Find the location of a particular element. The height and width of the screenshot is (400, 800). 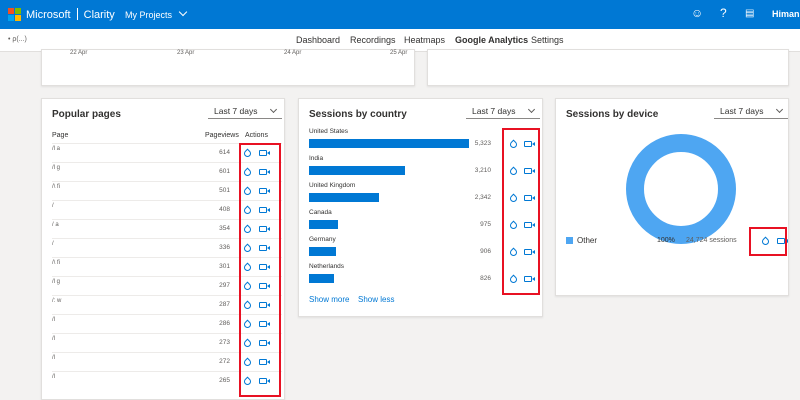

project-name: • ρ(...) is located at coordinates (17, 39).